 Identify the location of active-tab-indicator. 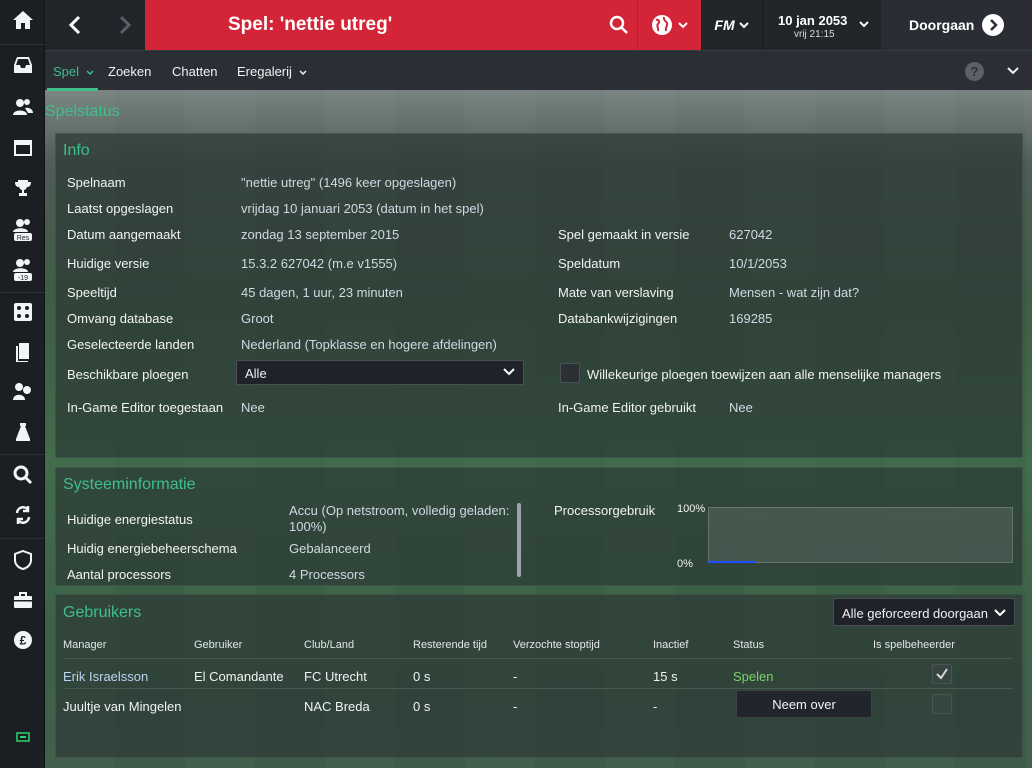
(72, 89).